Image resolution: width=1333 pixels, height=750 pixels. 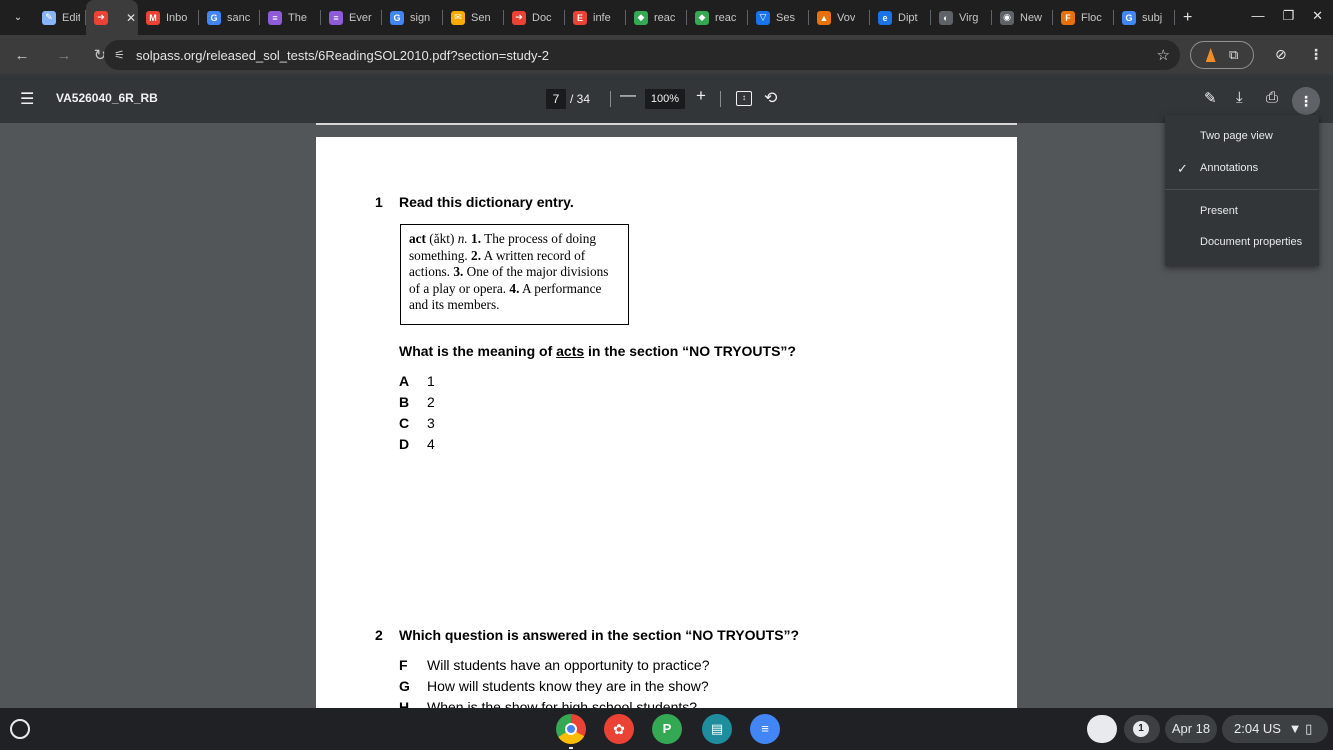 What do you see at coordinates (431, 381) in the screenshot?
I see `option-text: 1` at bounding box center [431, 381].